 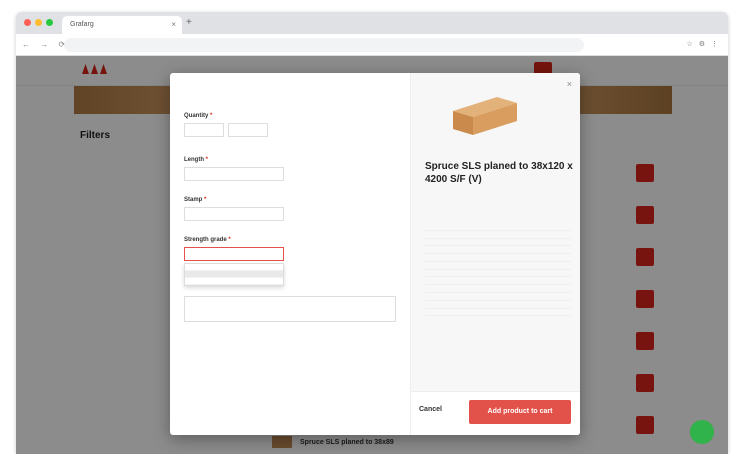 What do you see at coordinates (82, 24) in the screenshot?
I see `tab-title: Grafarg` at bounding box center [82, 24].